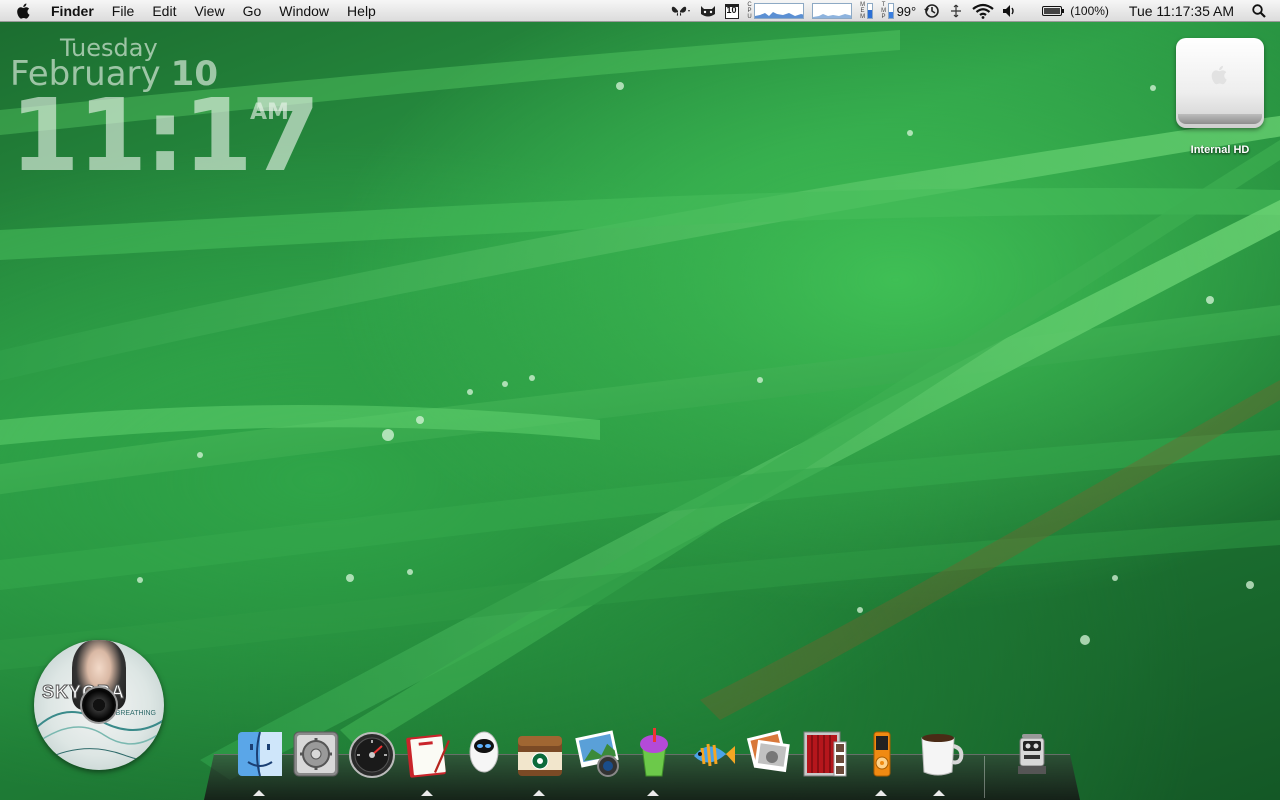 The height and width of the screenshot is (800, 1280). What do you see at coordinates (681, 11) in the screenshot?
I see `butterfly-icon` at bounding box center [681, 11].